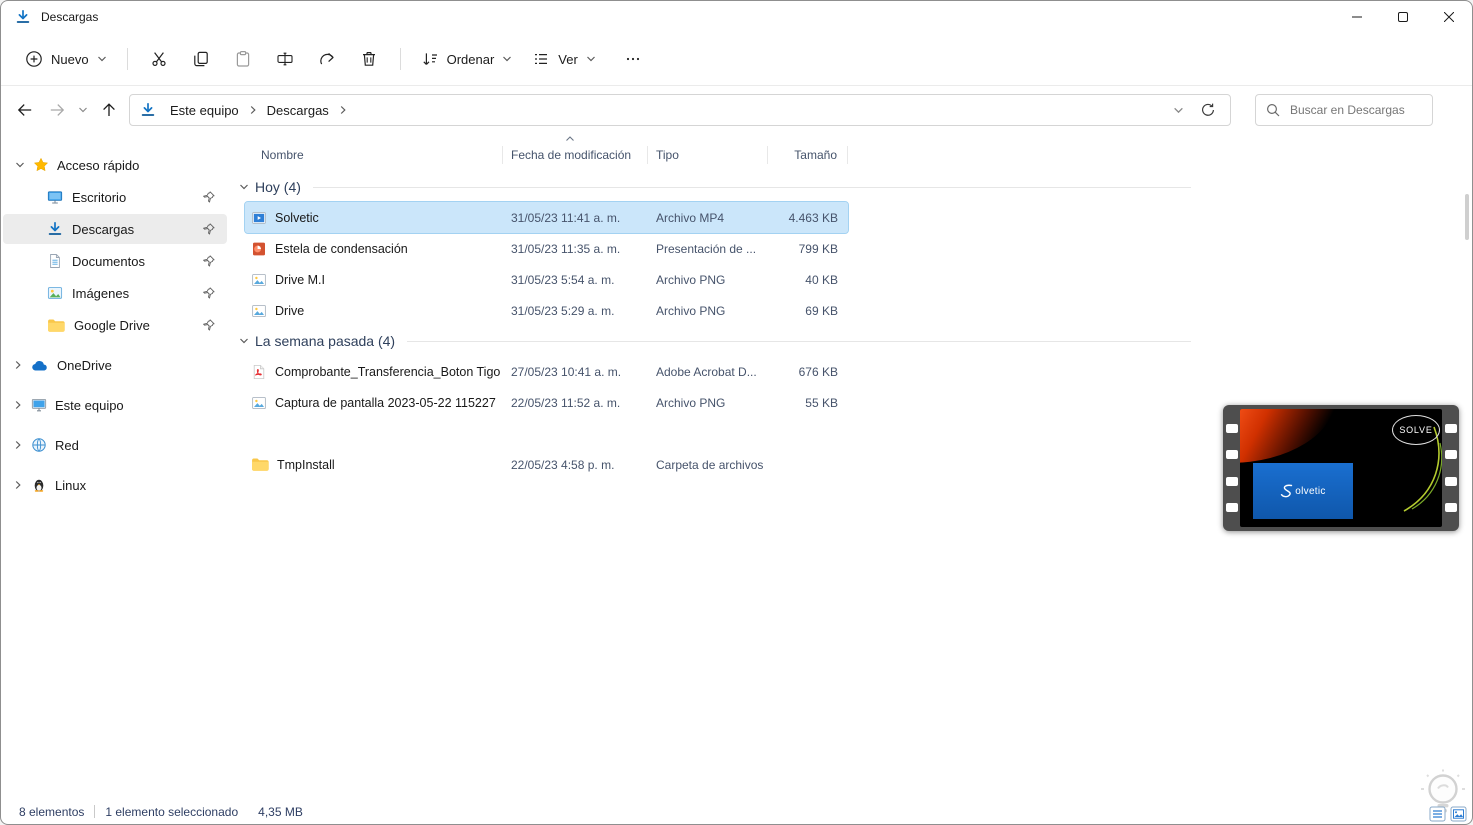 The width and height of the screenshot is (1473, 825). I want to click on more-options-button, so click(633, 59).